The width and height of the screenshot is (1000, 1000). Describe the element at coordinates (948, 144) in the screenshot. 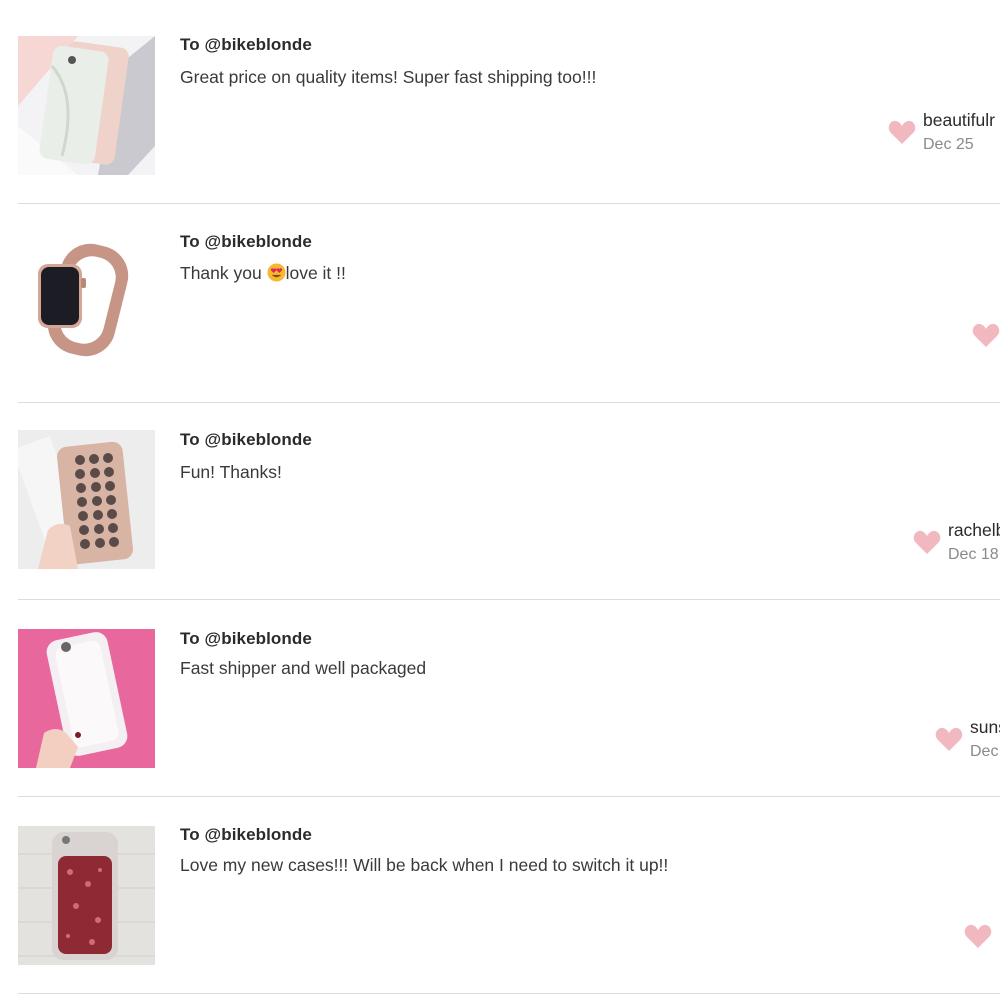

I see `review-date: Dec 25` at that location.